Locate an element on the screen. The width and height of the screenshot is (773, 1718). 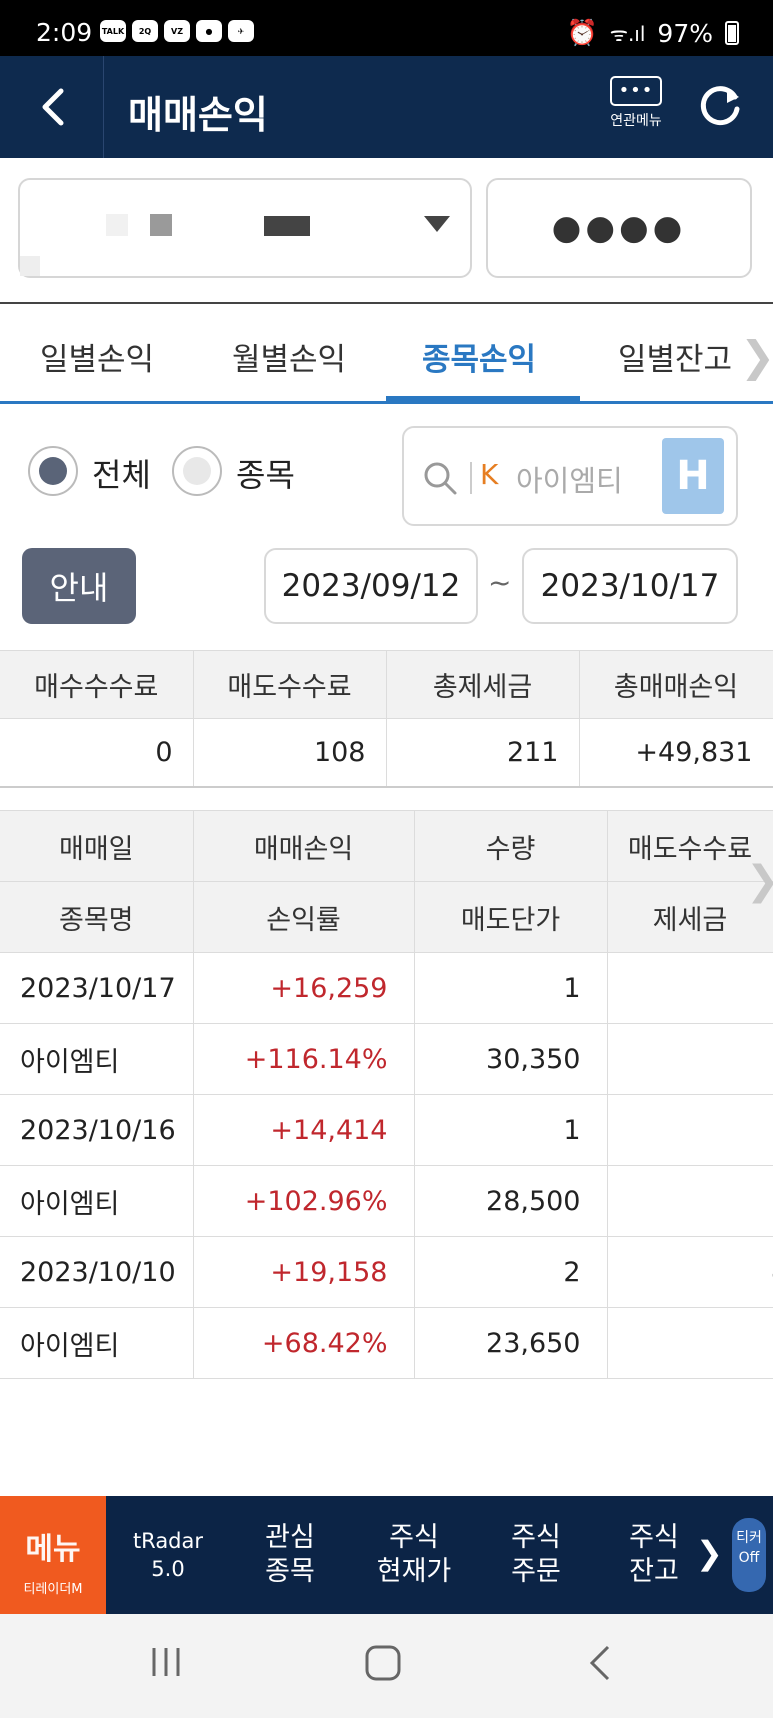
header-sell-fee: 매도수수료 is located at coordinates (290, 684).